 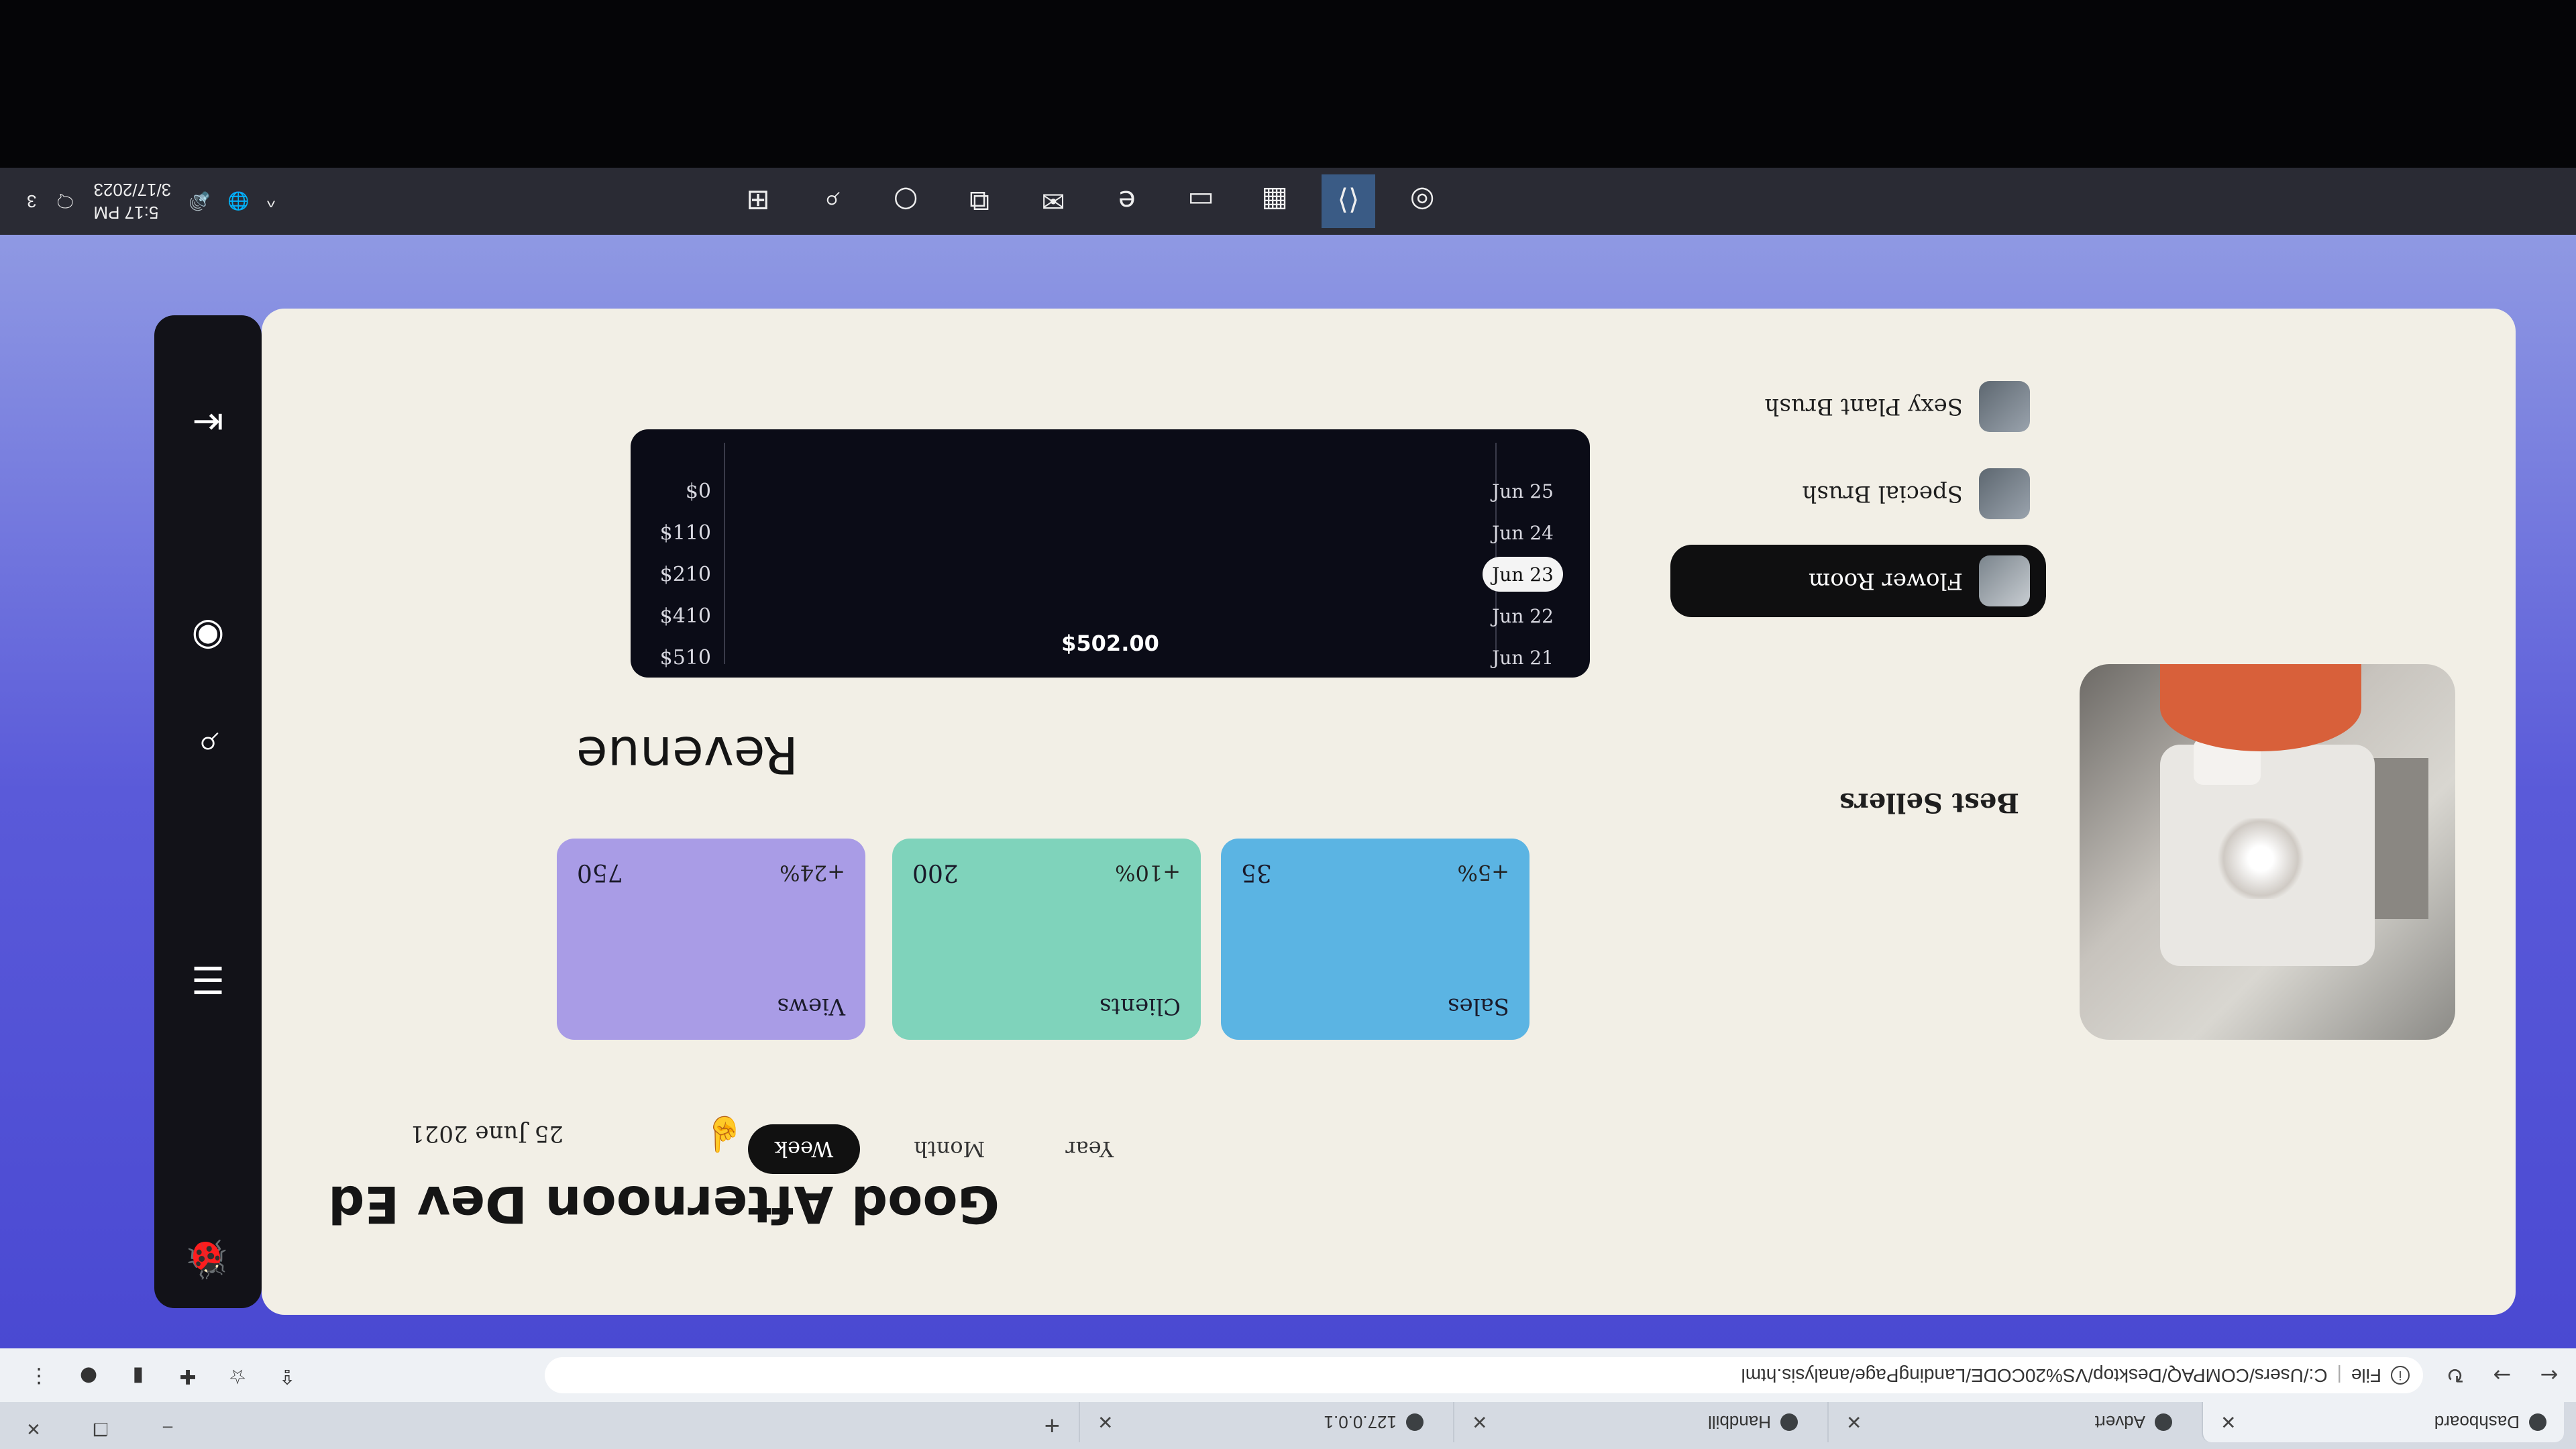 I want to click on x-tick-label: Jun 23, so click(x=1522, y=575).